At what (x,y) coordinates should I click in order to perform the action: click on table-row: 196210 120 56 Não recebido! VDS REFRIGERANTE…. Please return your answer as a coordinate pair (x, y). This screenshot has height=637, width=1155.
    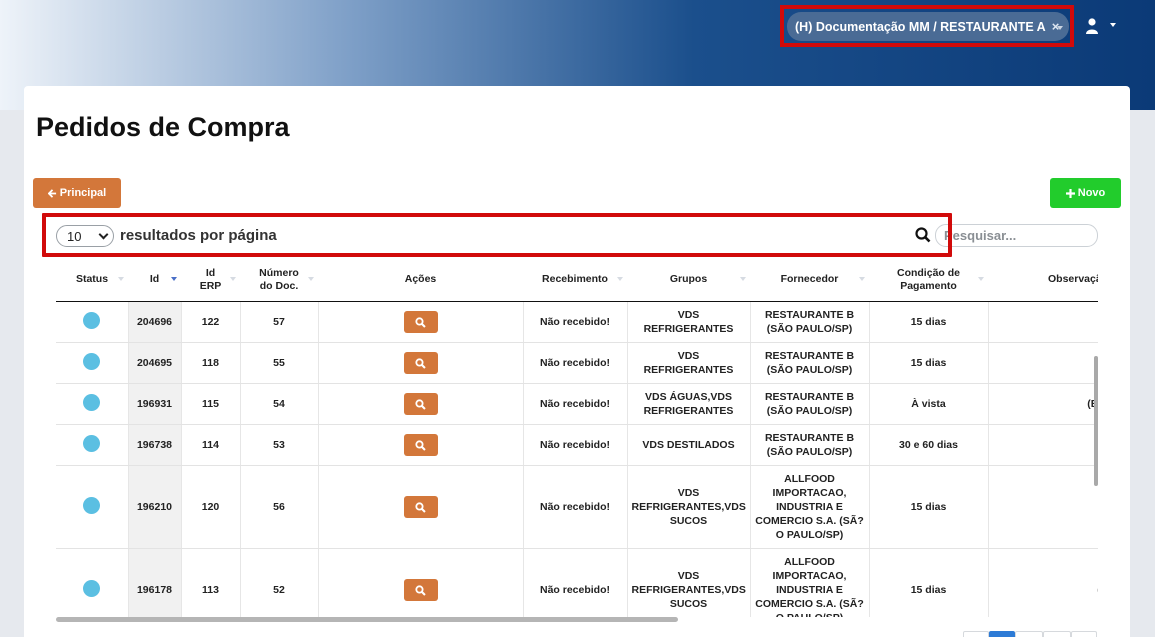
    Looking at the image, I should click on (577, 507).